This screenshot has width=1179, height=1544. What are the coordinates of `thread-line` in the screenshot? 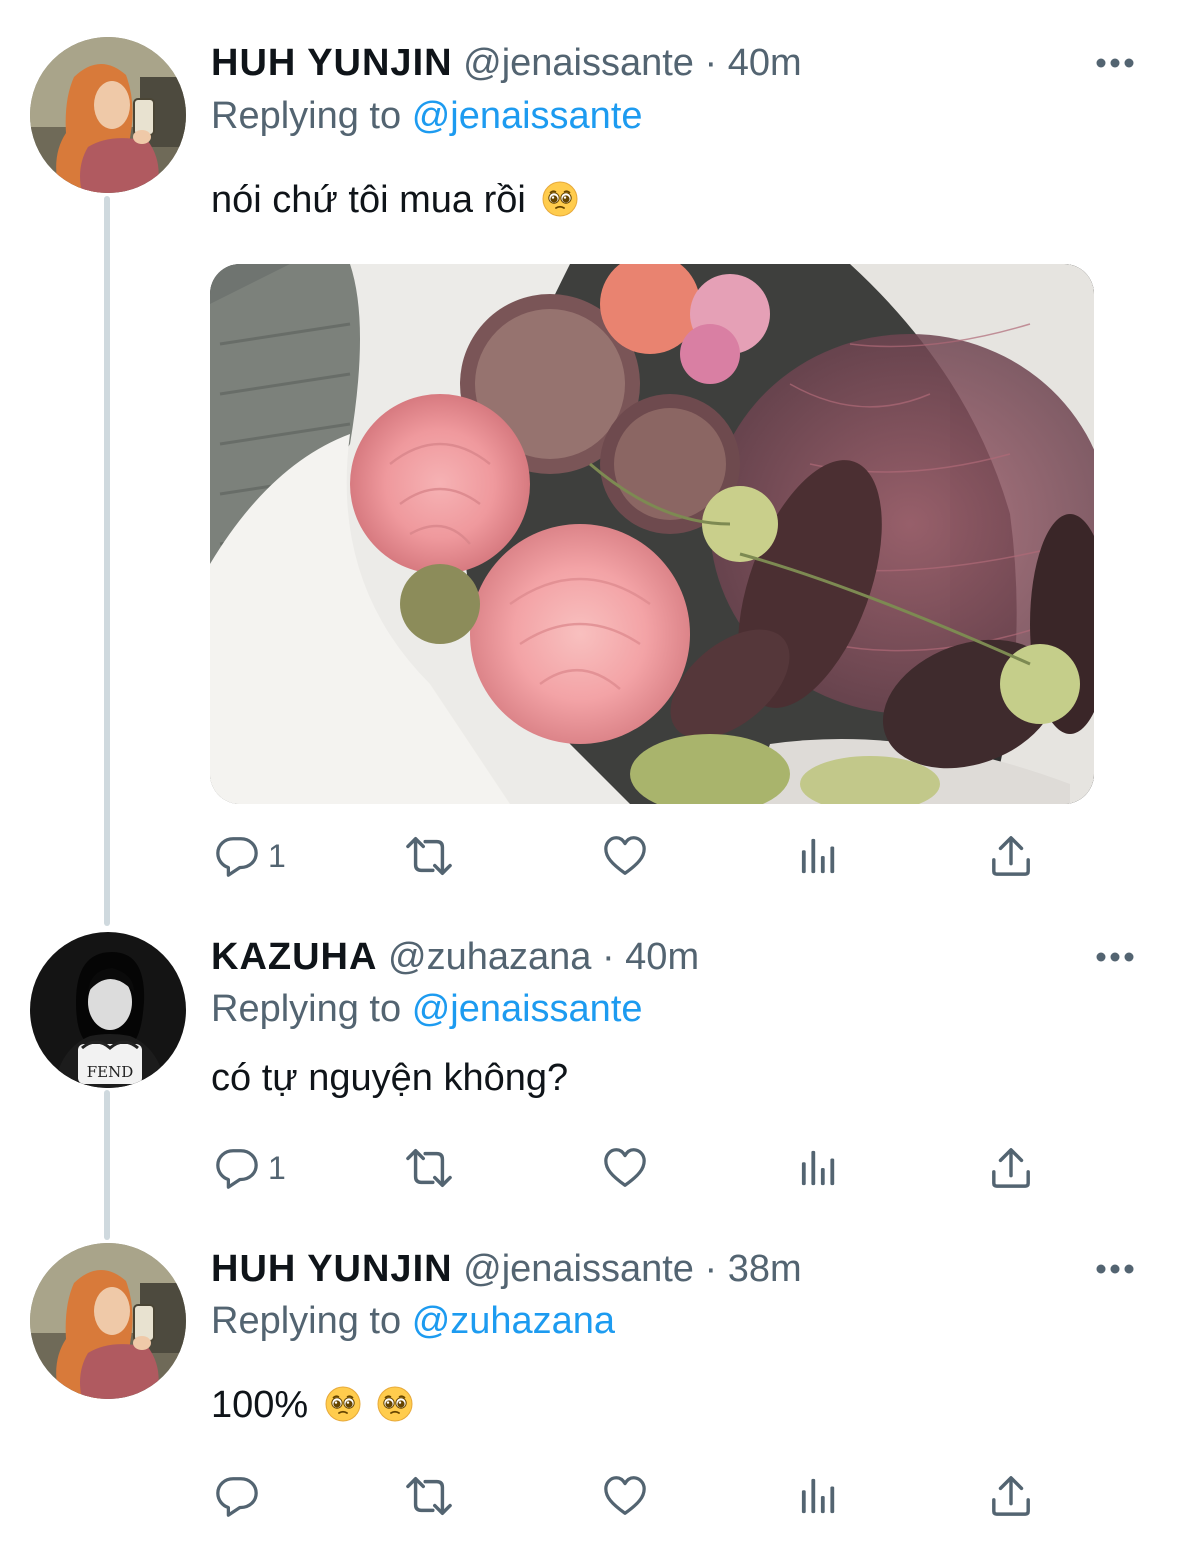 It's located at (107, 561).